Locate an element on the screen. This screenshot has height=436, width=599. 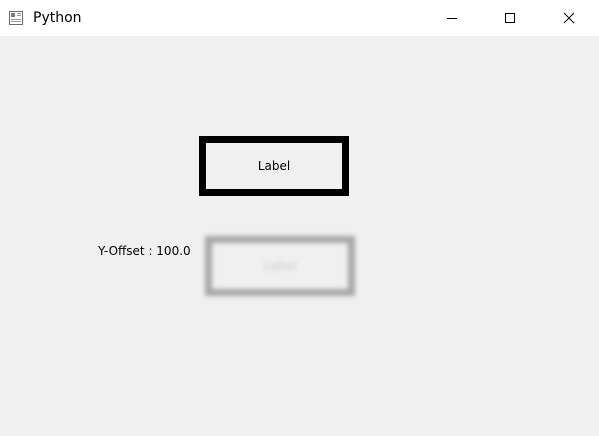
title-bar: Python is located at coordinates (299, 18).